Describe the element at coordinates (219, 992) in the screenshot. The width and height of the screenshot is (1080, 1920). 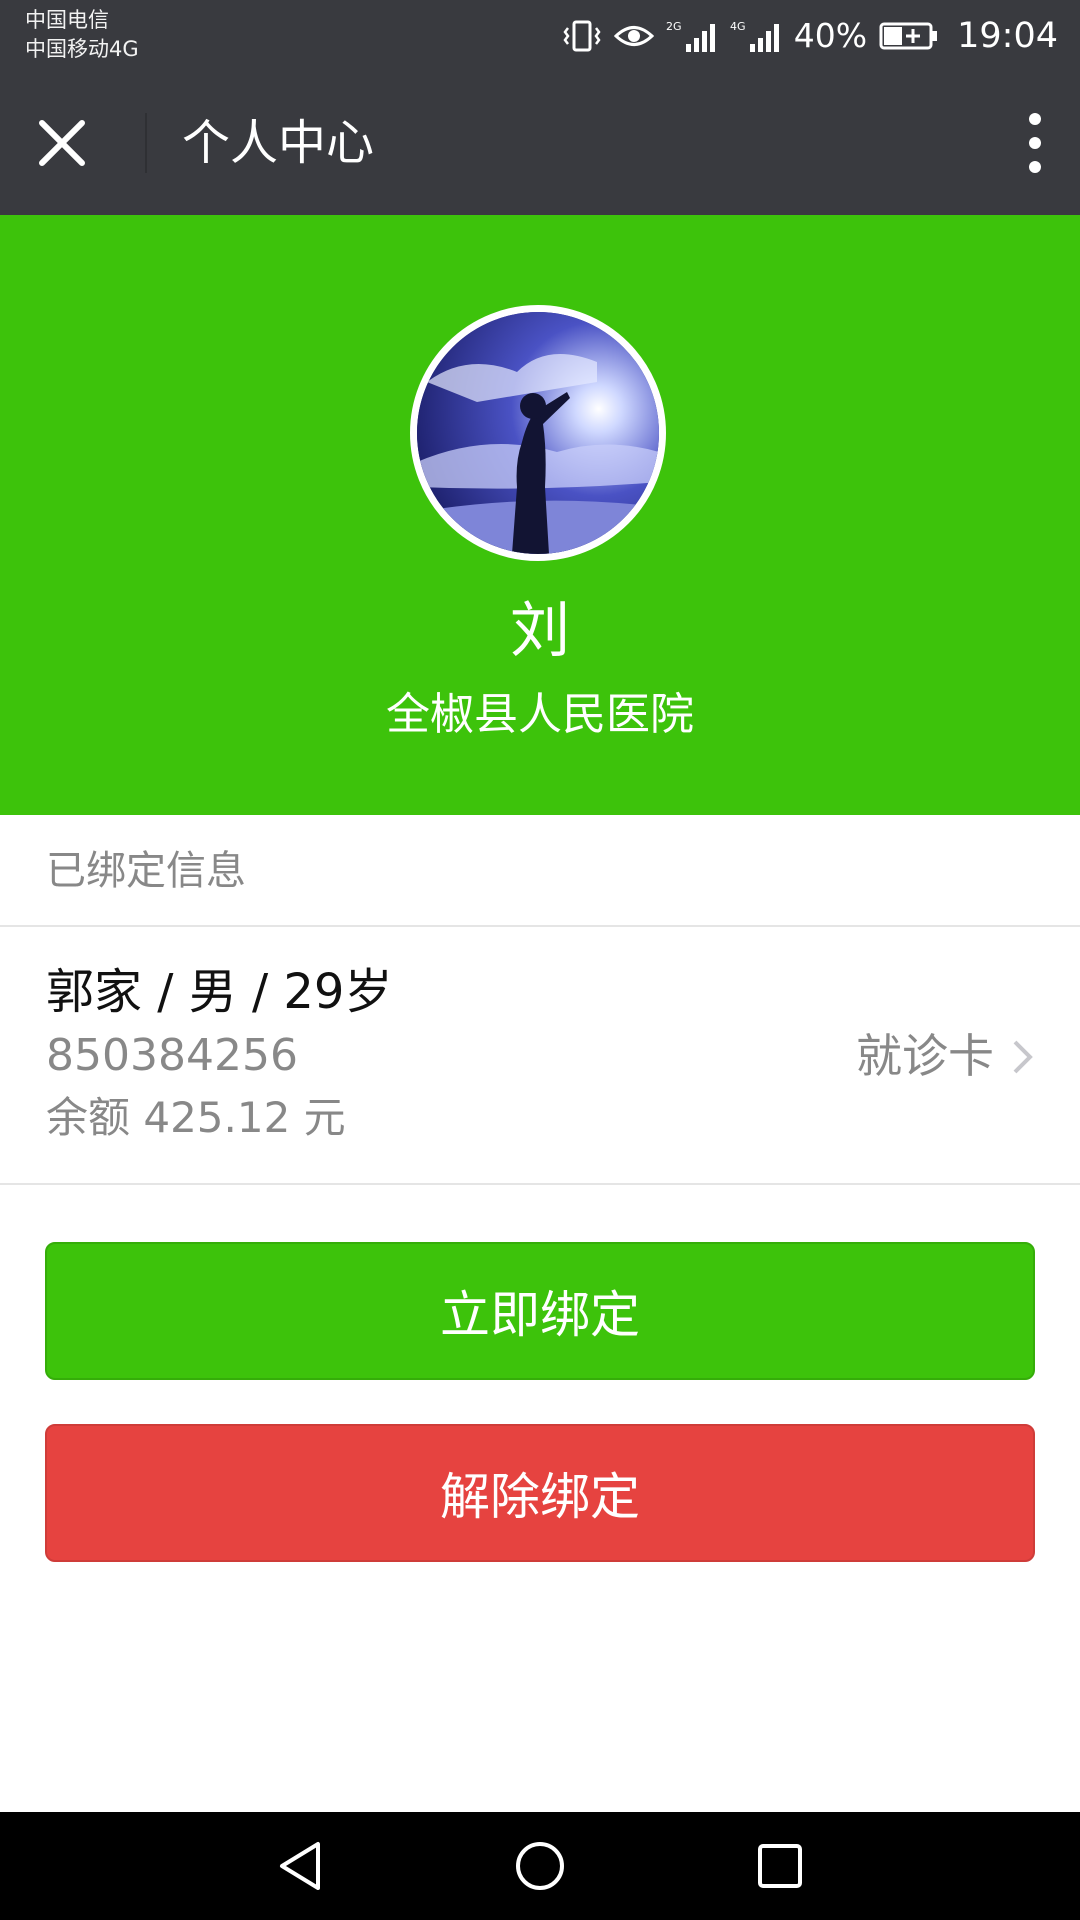
I see `patient-summary: 郭家 / 男 / 29岁` at that location.